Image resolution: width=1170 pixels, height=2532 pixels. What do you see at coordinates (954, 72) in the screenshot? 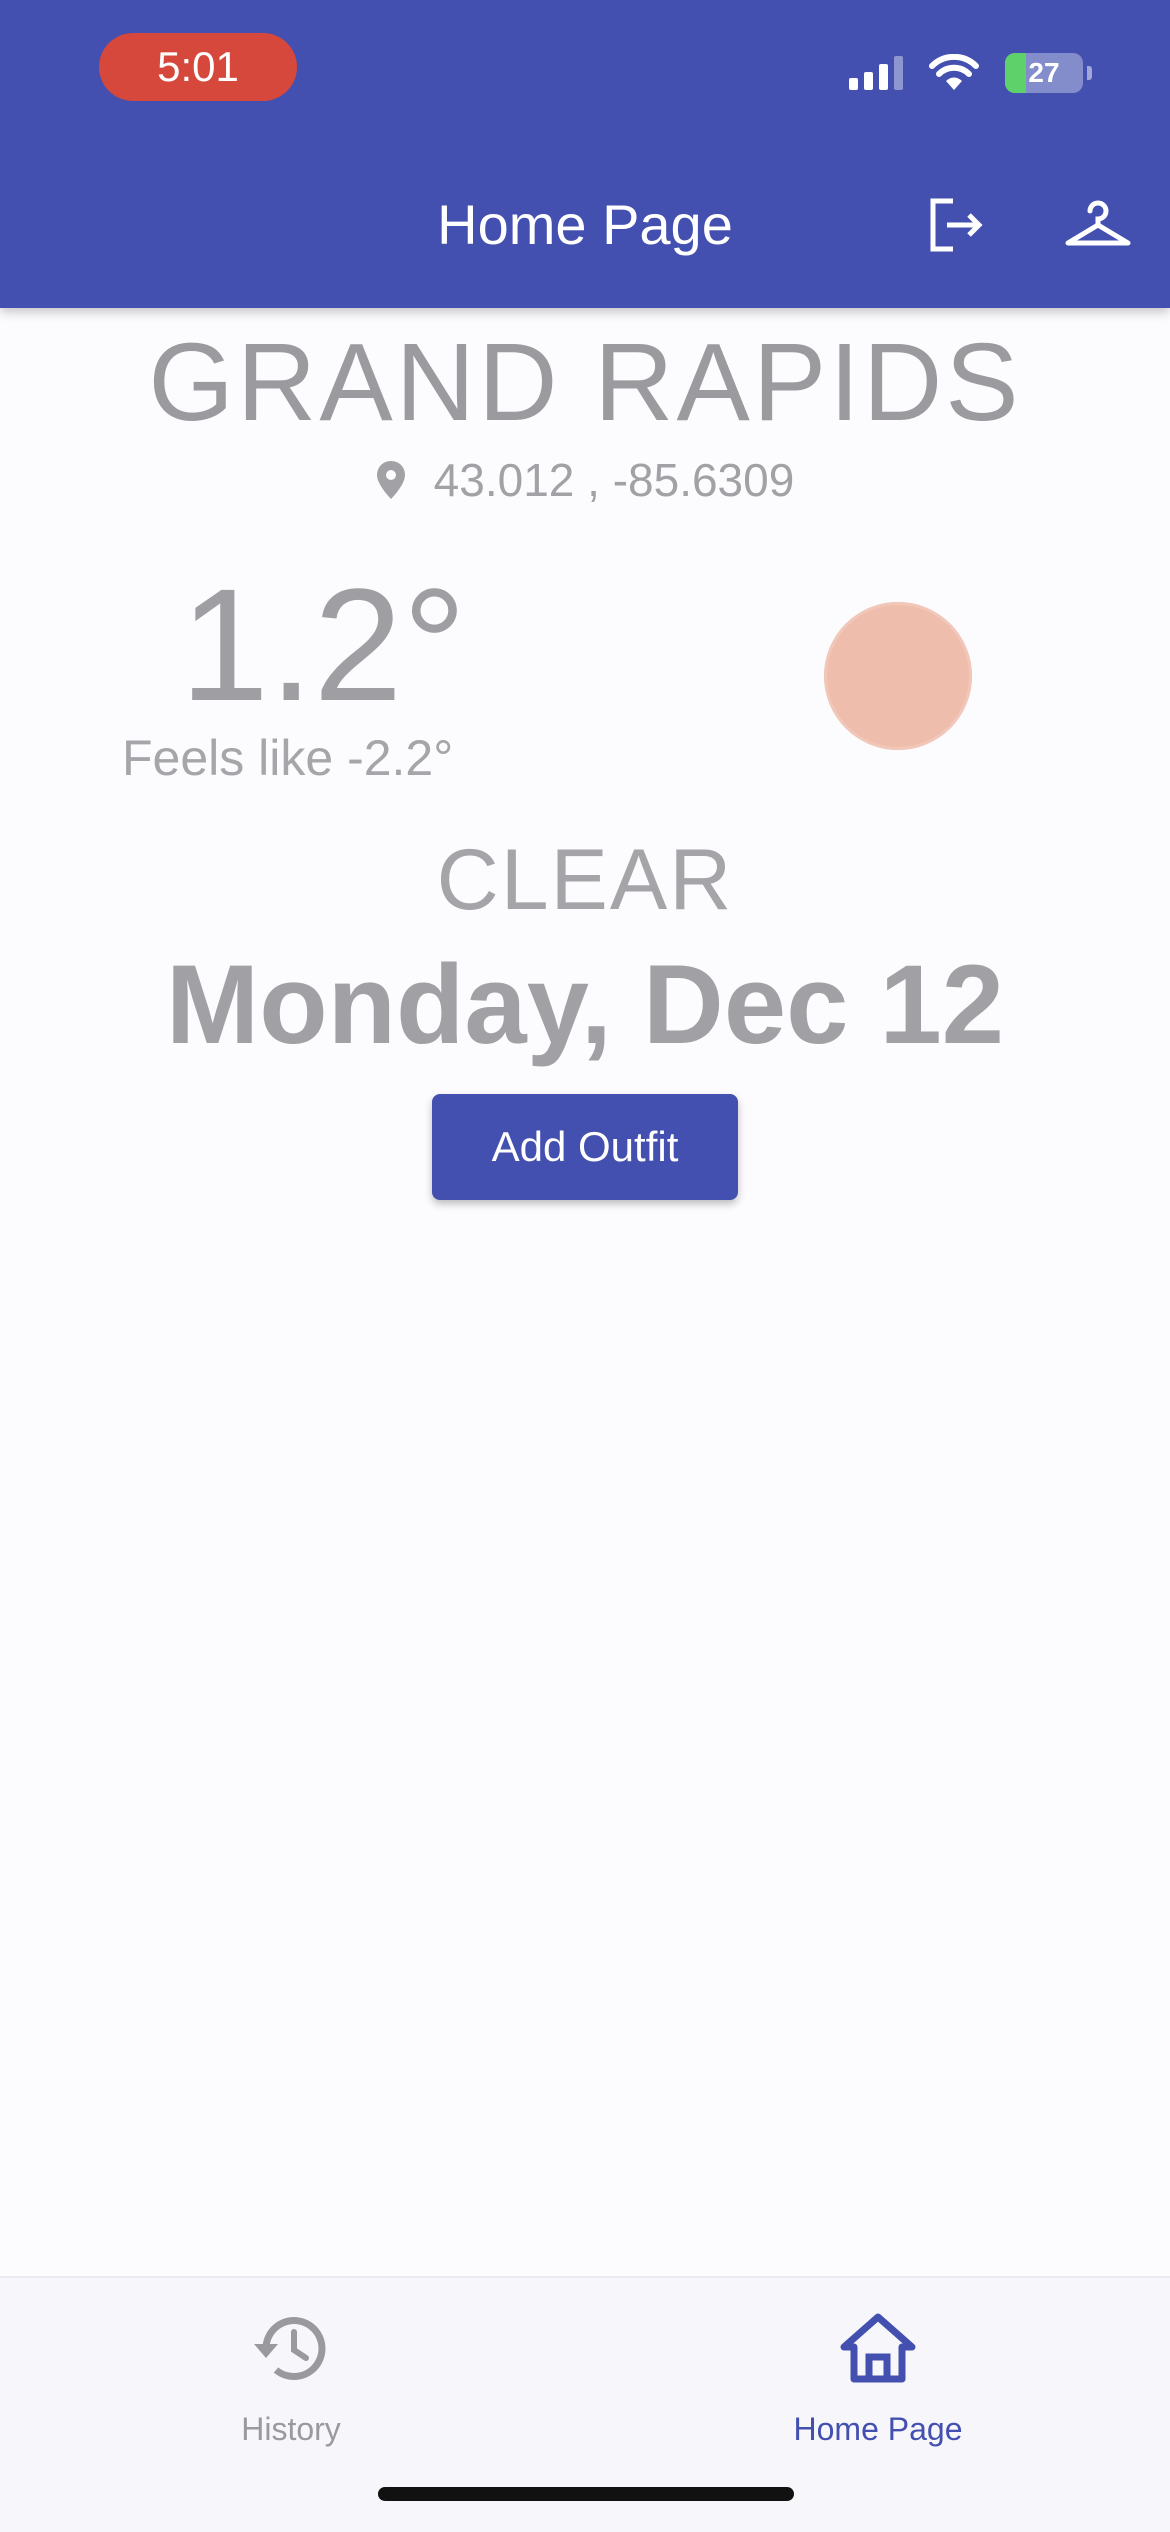
I see `wifi-icon` at bounding box center [954, 72].